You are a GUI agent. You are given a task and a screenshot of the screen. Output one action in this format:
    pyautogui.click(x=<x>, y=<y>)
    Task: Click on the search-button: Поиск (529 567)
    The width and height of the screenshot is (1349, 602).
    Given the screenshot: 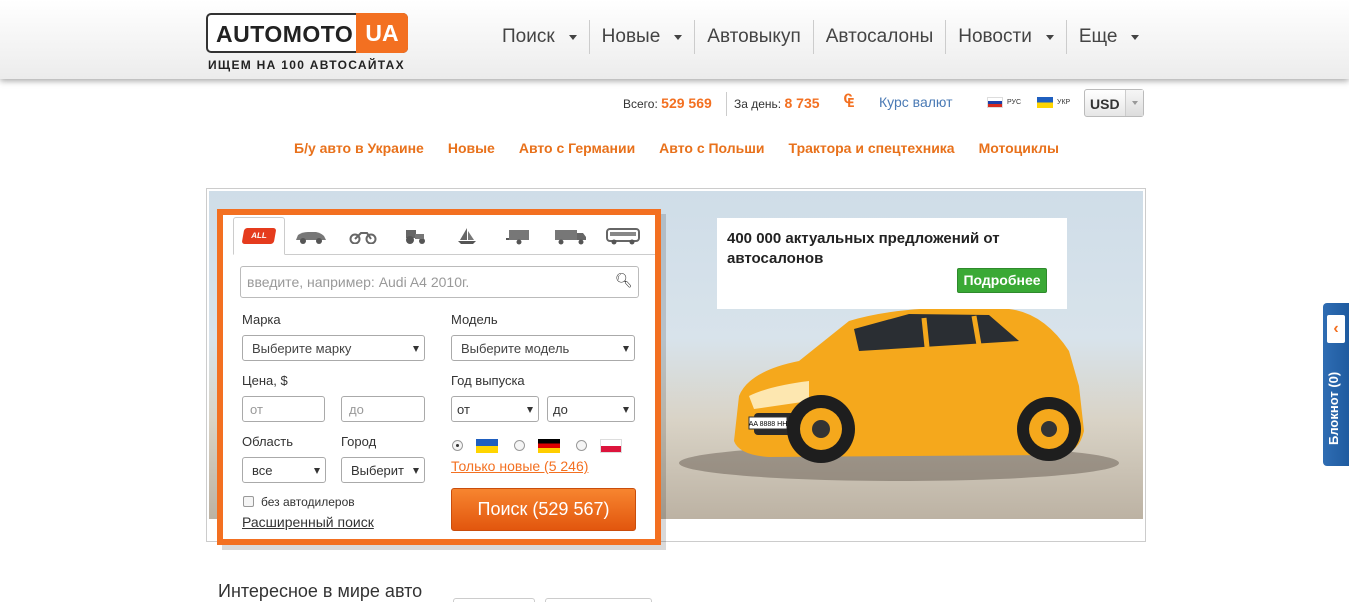 What is the action you would take?
    pyautogui.click(x=543, y=509)
    